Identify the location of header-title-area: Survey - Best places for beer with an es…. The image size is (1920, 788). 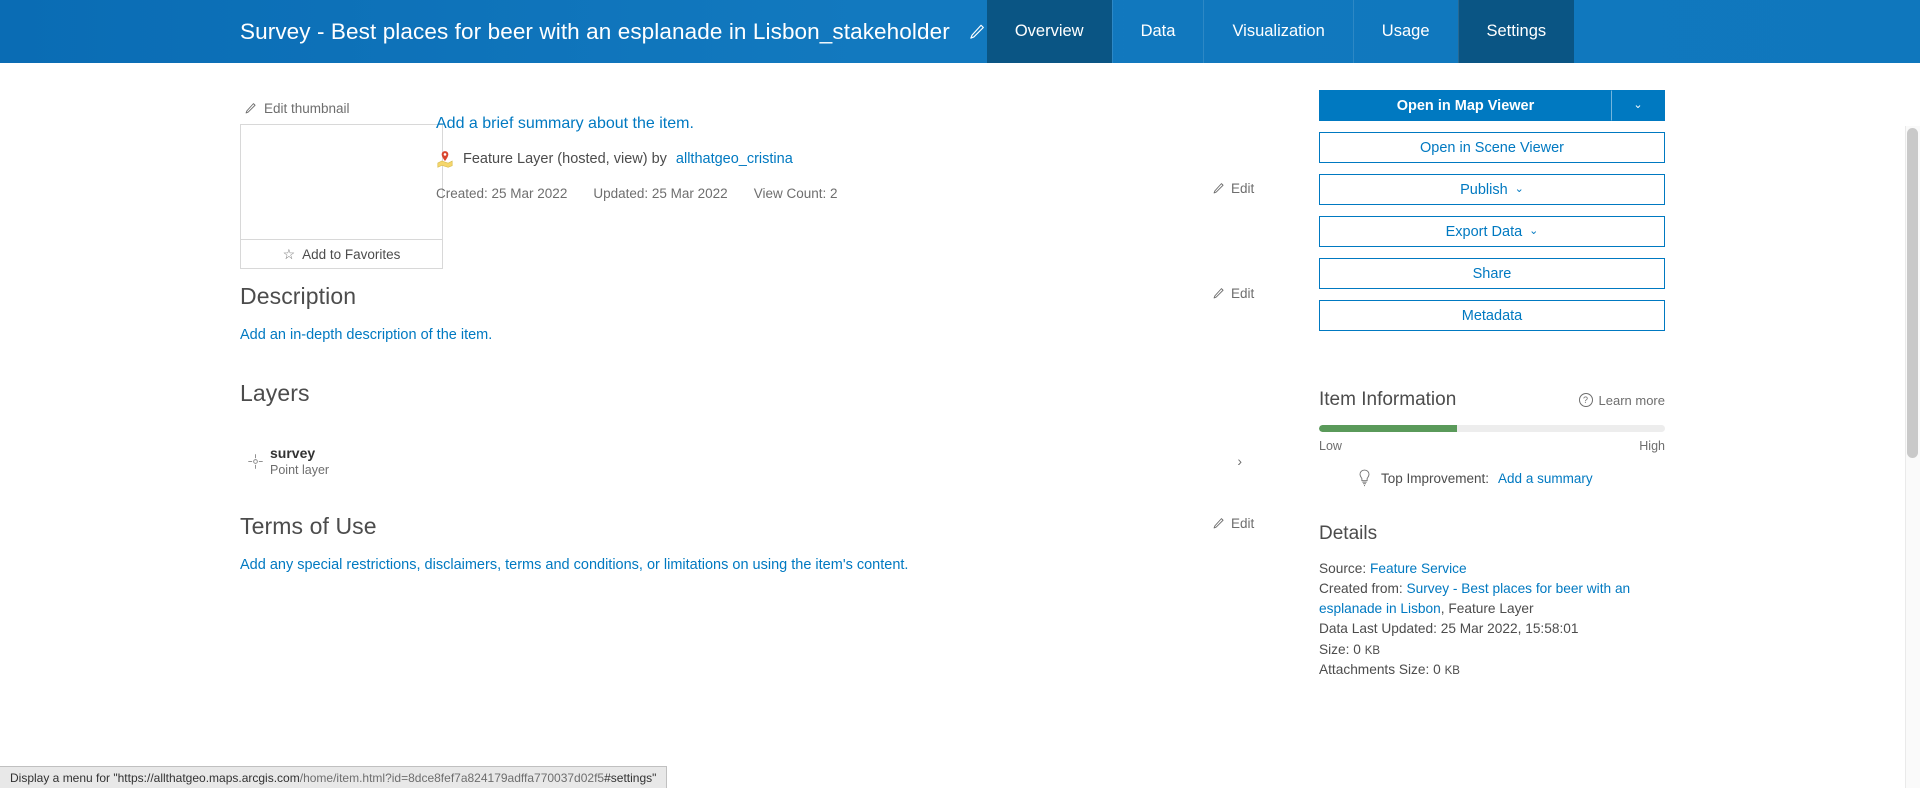
(493, 31).